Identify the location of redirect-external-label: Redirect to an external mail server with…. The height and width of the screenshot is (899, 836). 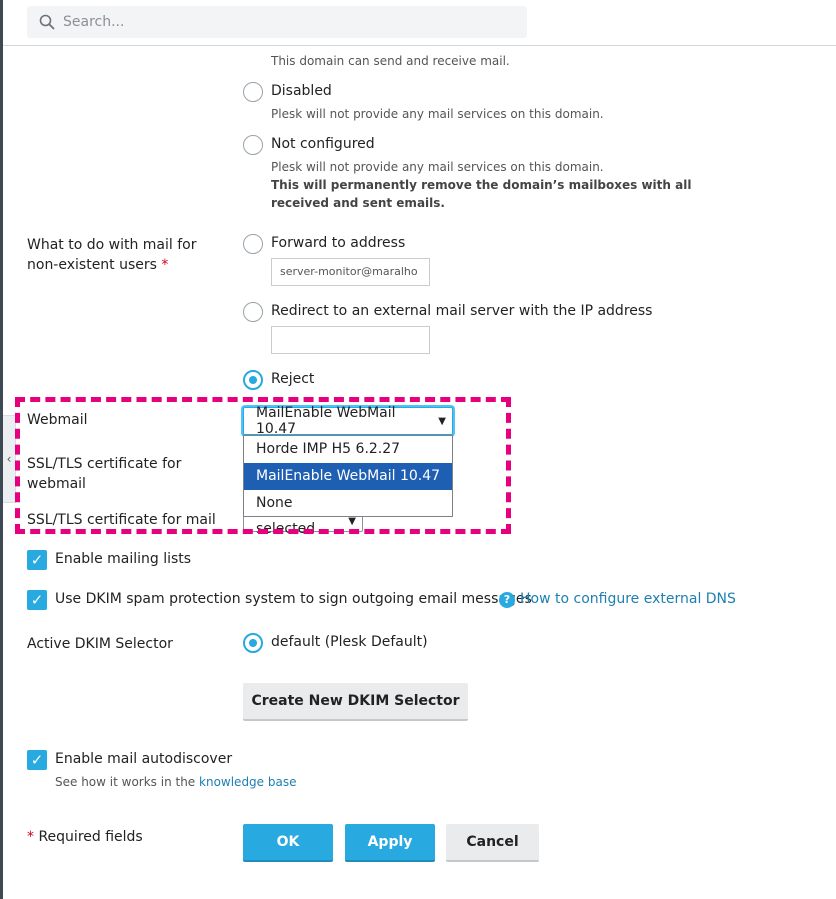
(462, 311).